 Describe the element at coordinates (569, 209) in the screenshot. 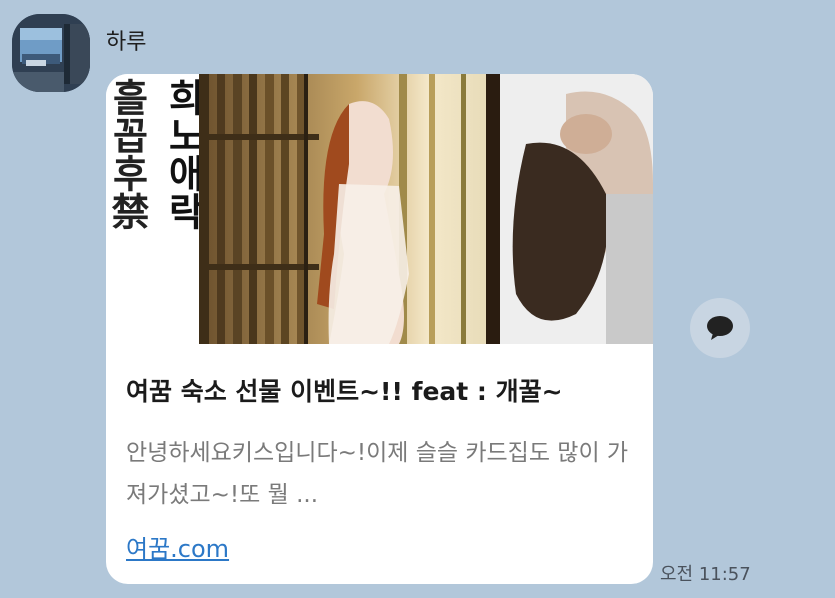

I see `thumbnail-photo-woman` at that location.